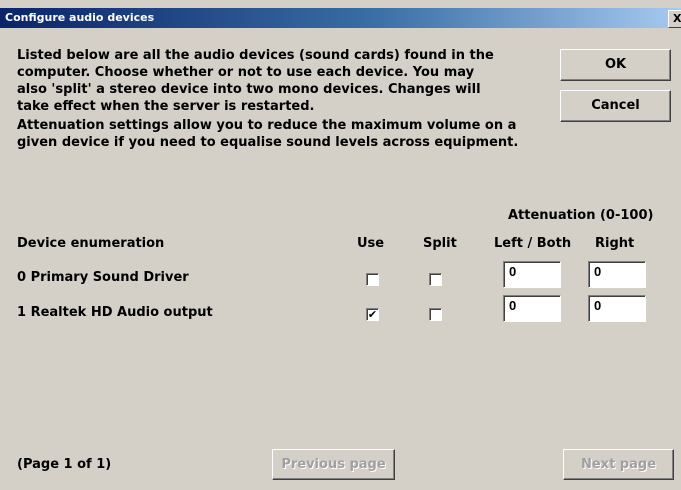  Describe the element at coordinates (115, 312) in the screenshot. I see `device-name: 1 Realtek HD Audio output` at that location.